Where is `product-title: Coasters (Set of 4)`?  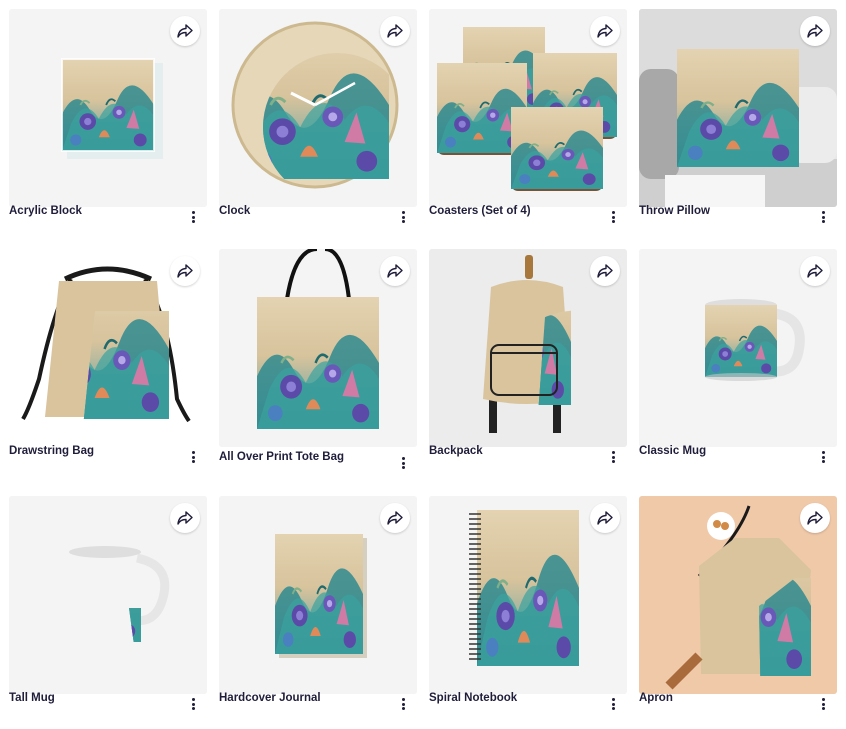
product-title: Coasters (Set of 4) is located at coordinates (480, 211).